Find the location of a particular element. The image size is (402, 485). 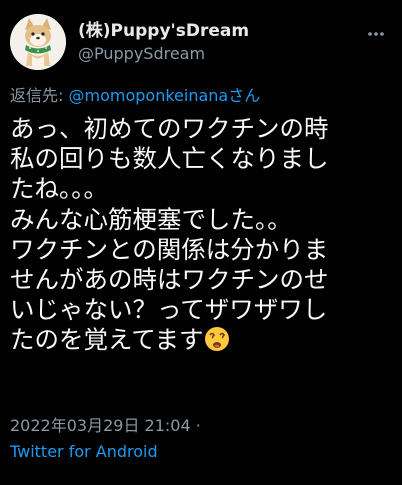

dizzy-worried-face-emoji is located at coordinates (216, 339).